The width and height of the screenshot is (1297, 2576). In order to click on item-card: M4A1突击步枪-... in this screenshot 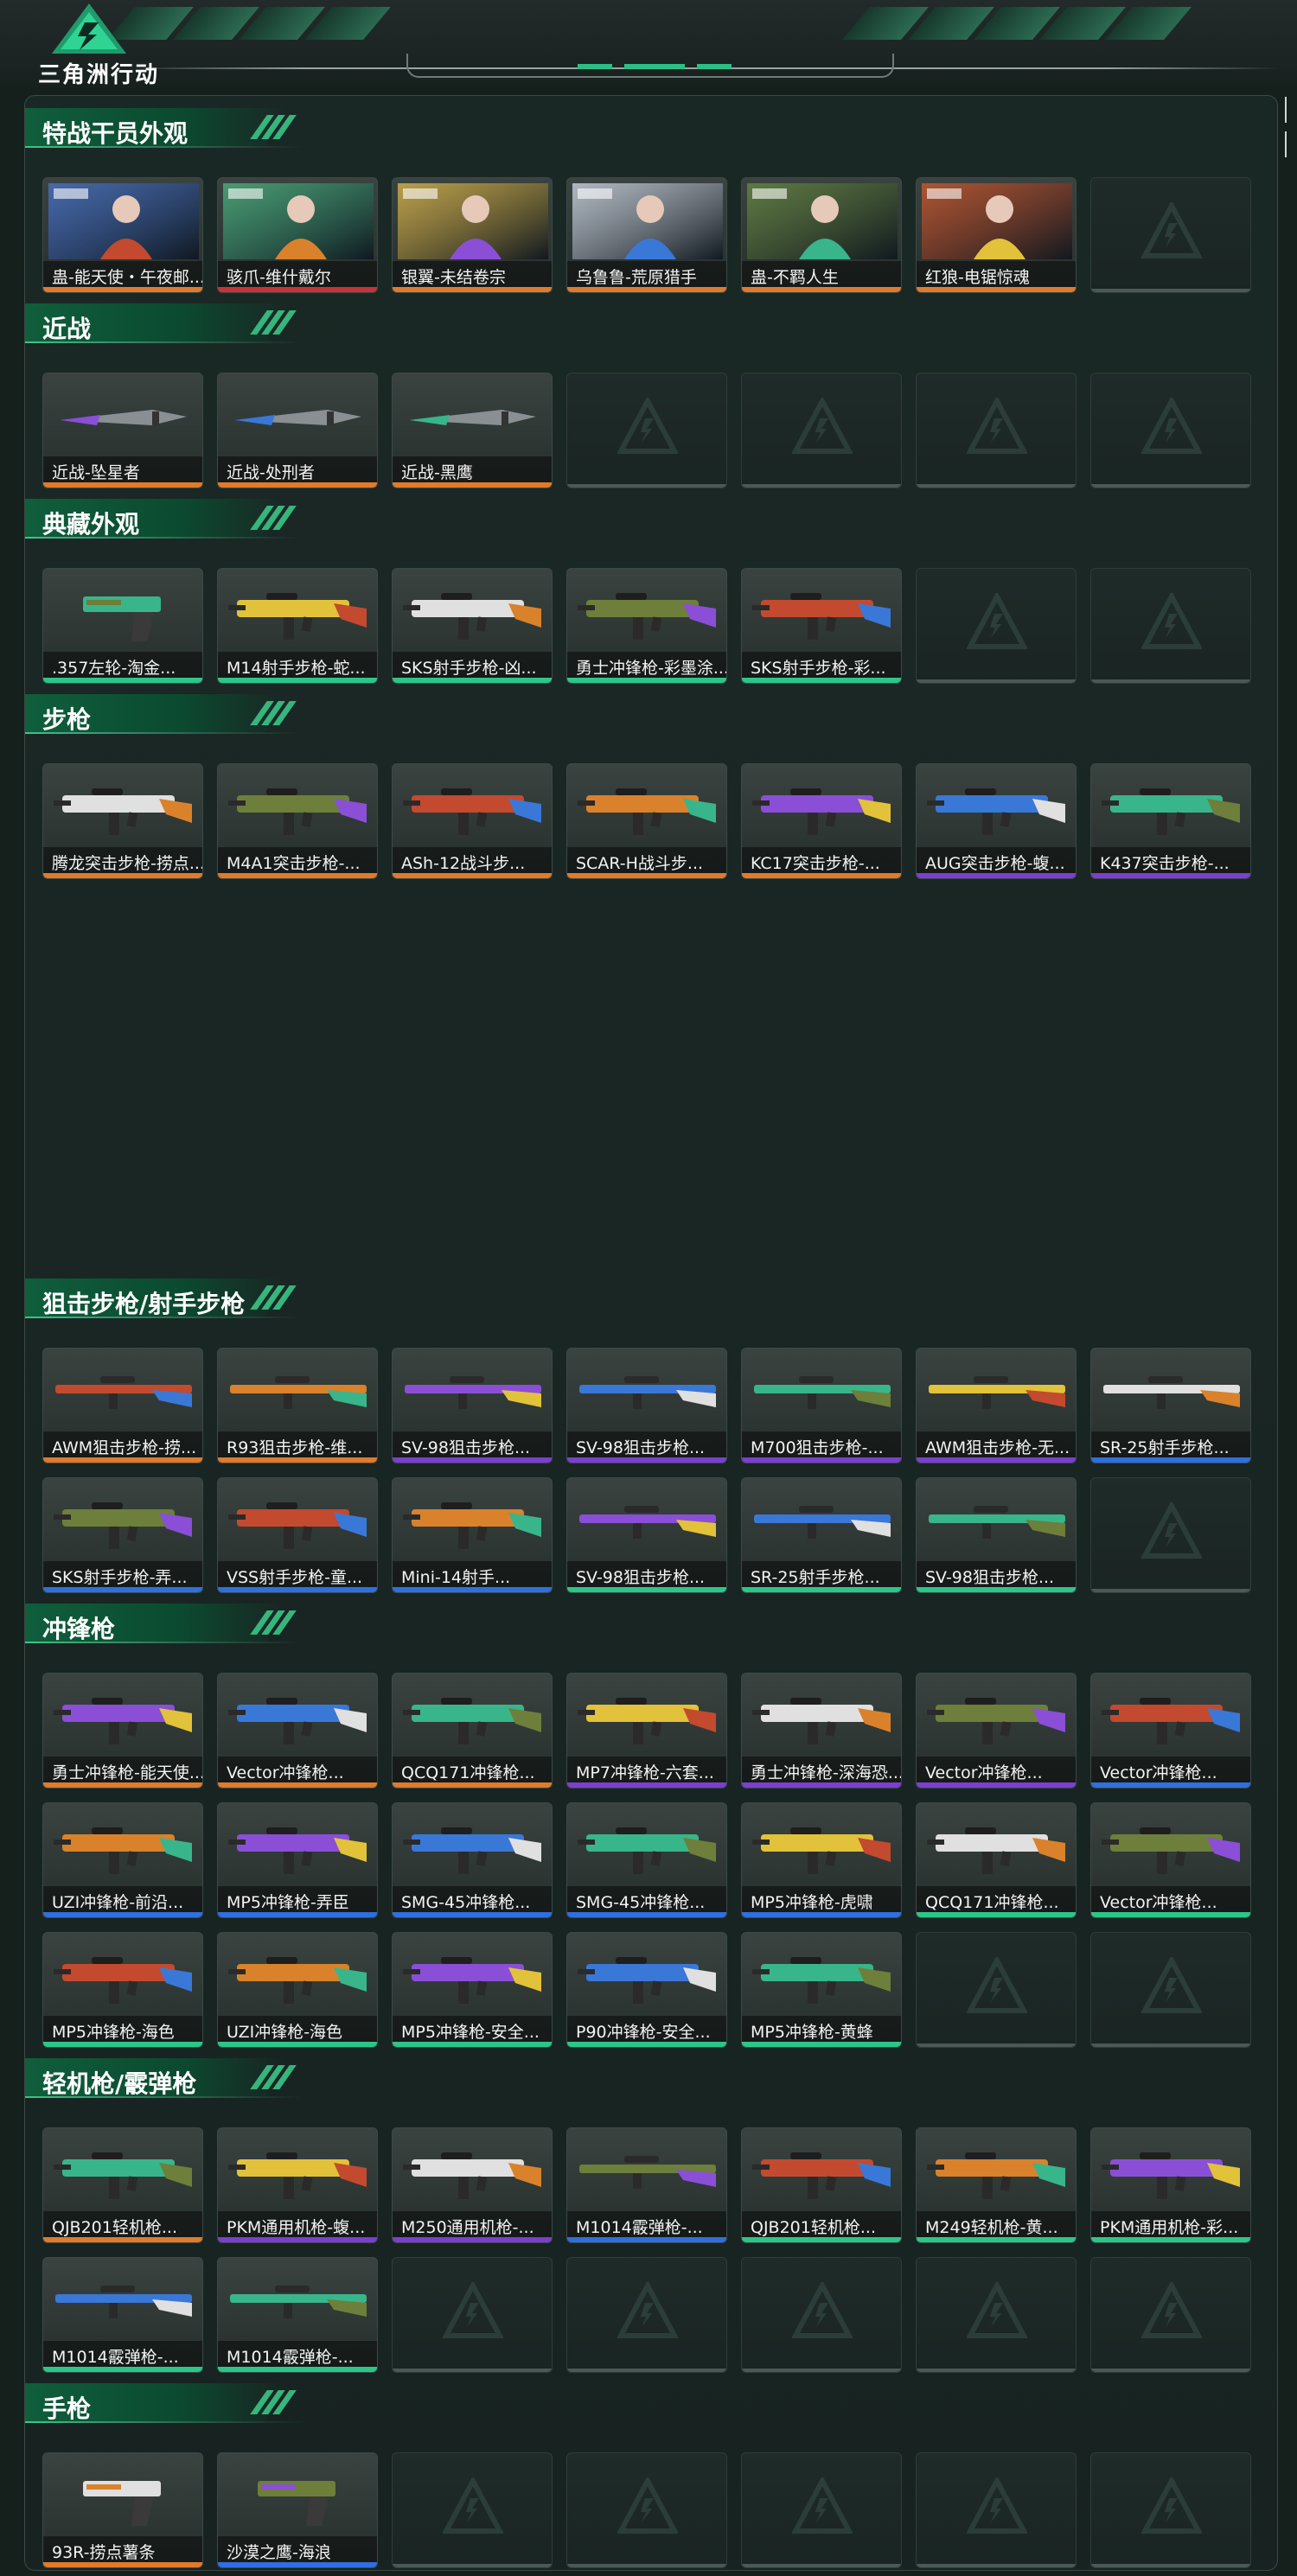, I will do `click(298, 821)`.